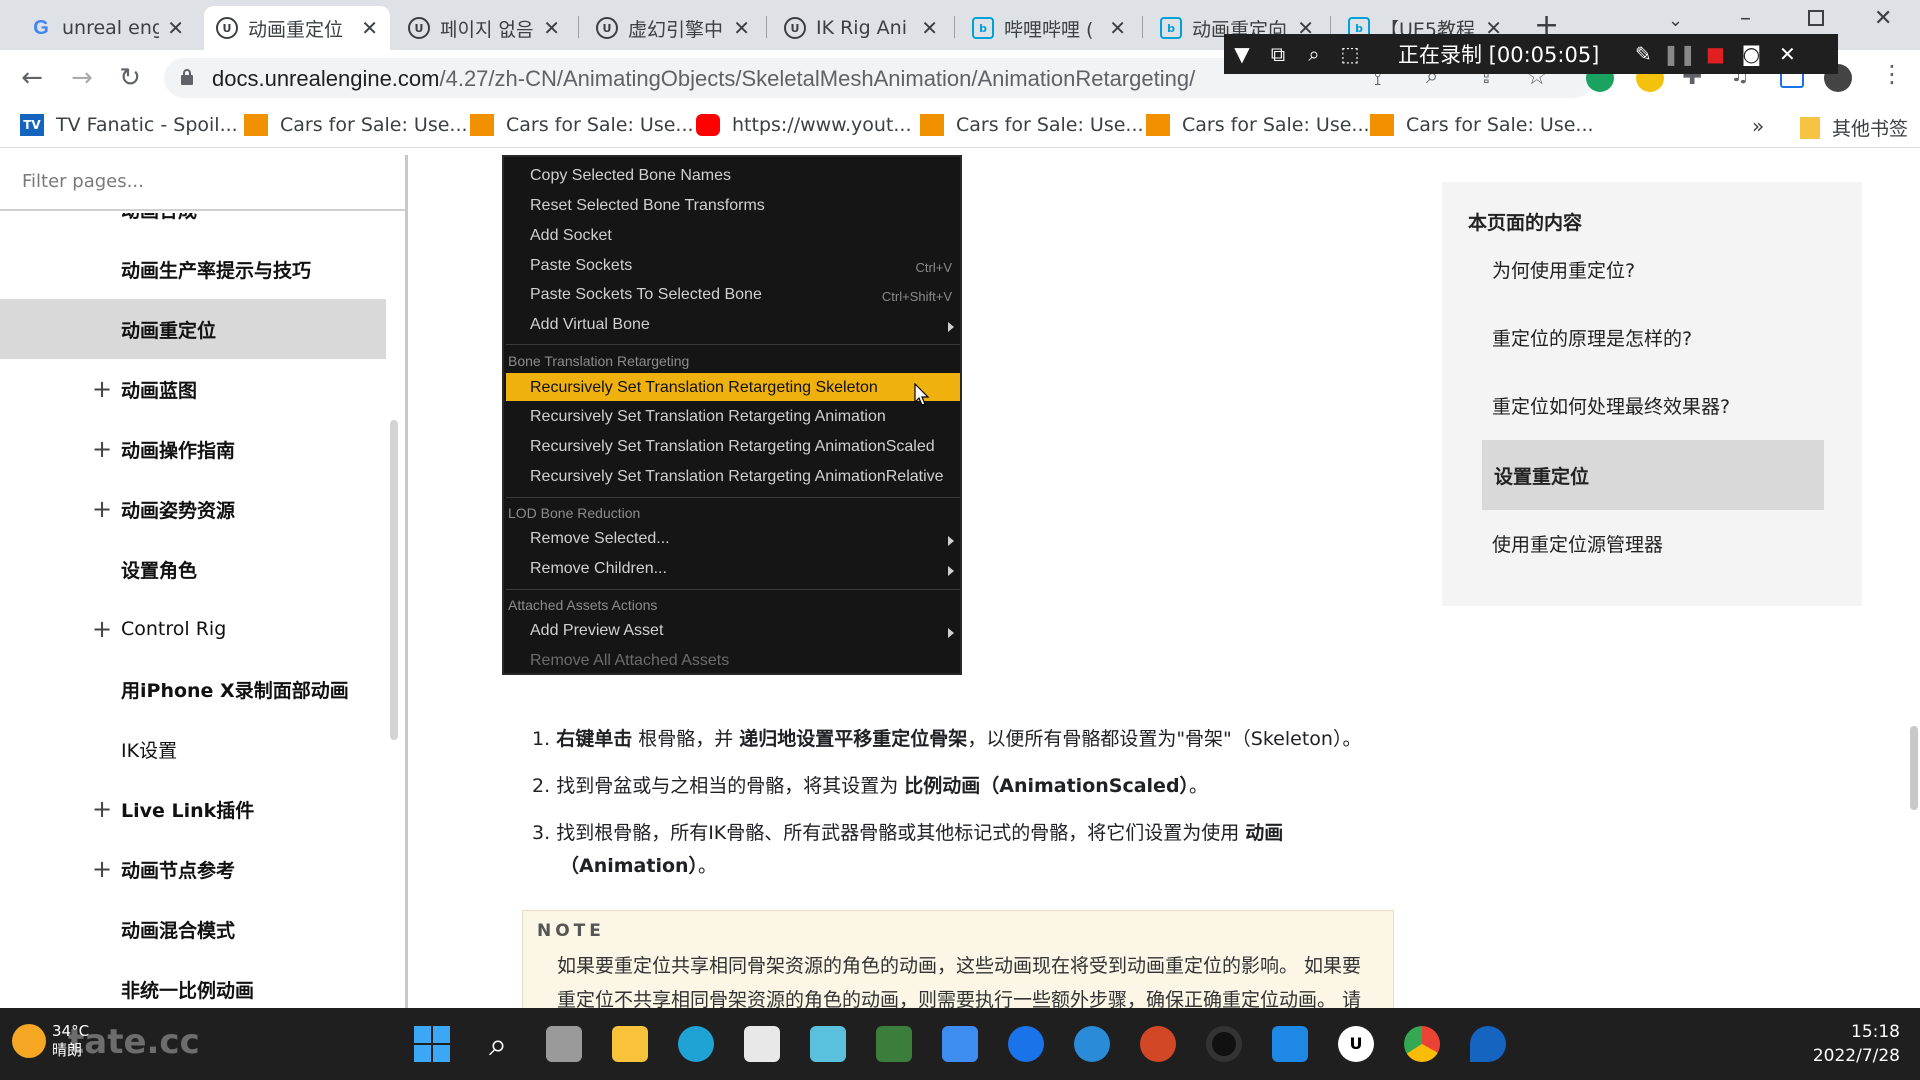 The image size is (1920, 1080). What do you see at coordinates (193, 389) in the screenshot?
I see `sidebar-item: + 动画蓝图` at bounding box center [193, 389].